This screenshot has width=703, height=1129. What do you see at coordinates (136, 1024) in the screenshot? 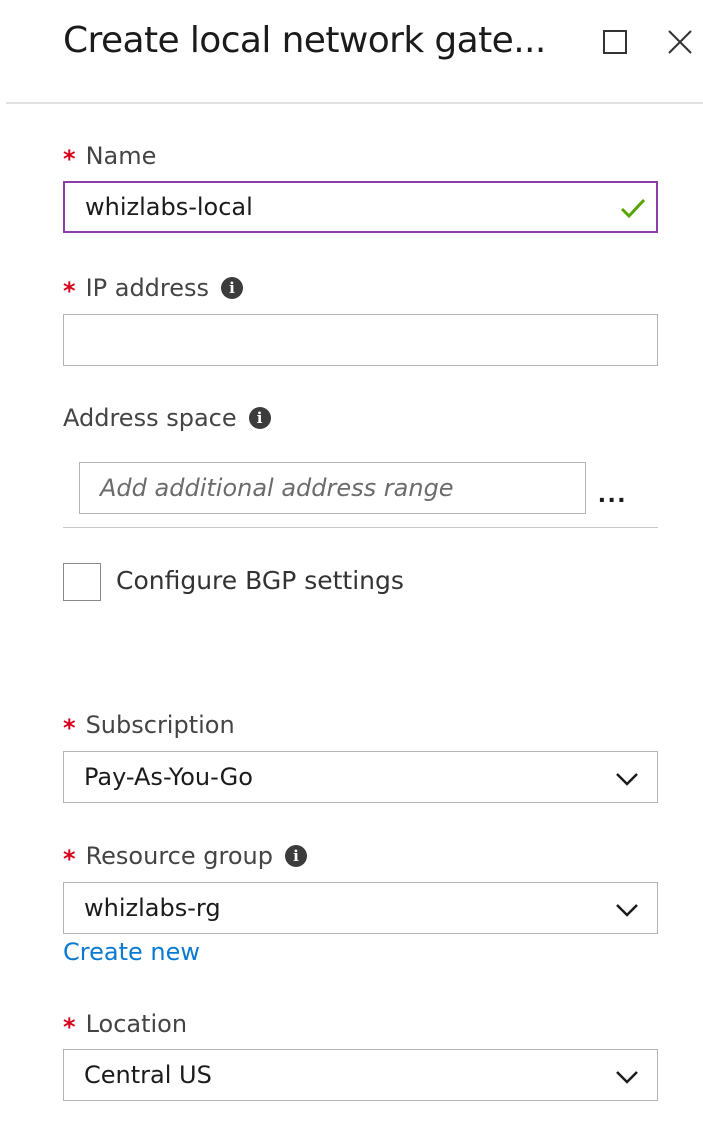
I see `location-label-text: Location` at bounding box center [136, 1024].